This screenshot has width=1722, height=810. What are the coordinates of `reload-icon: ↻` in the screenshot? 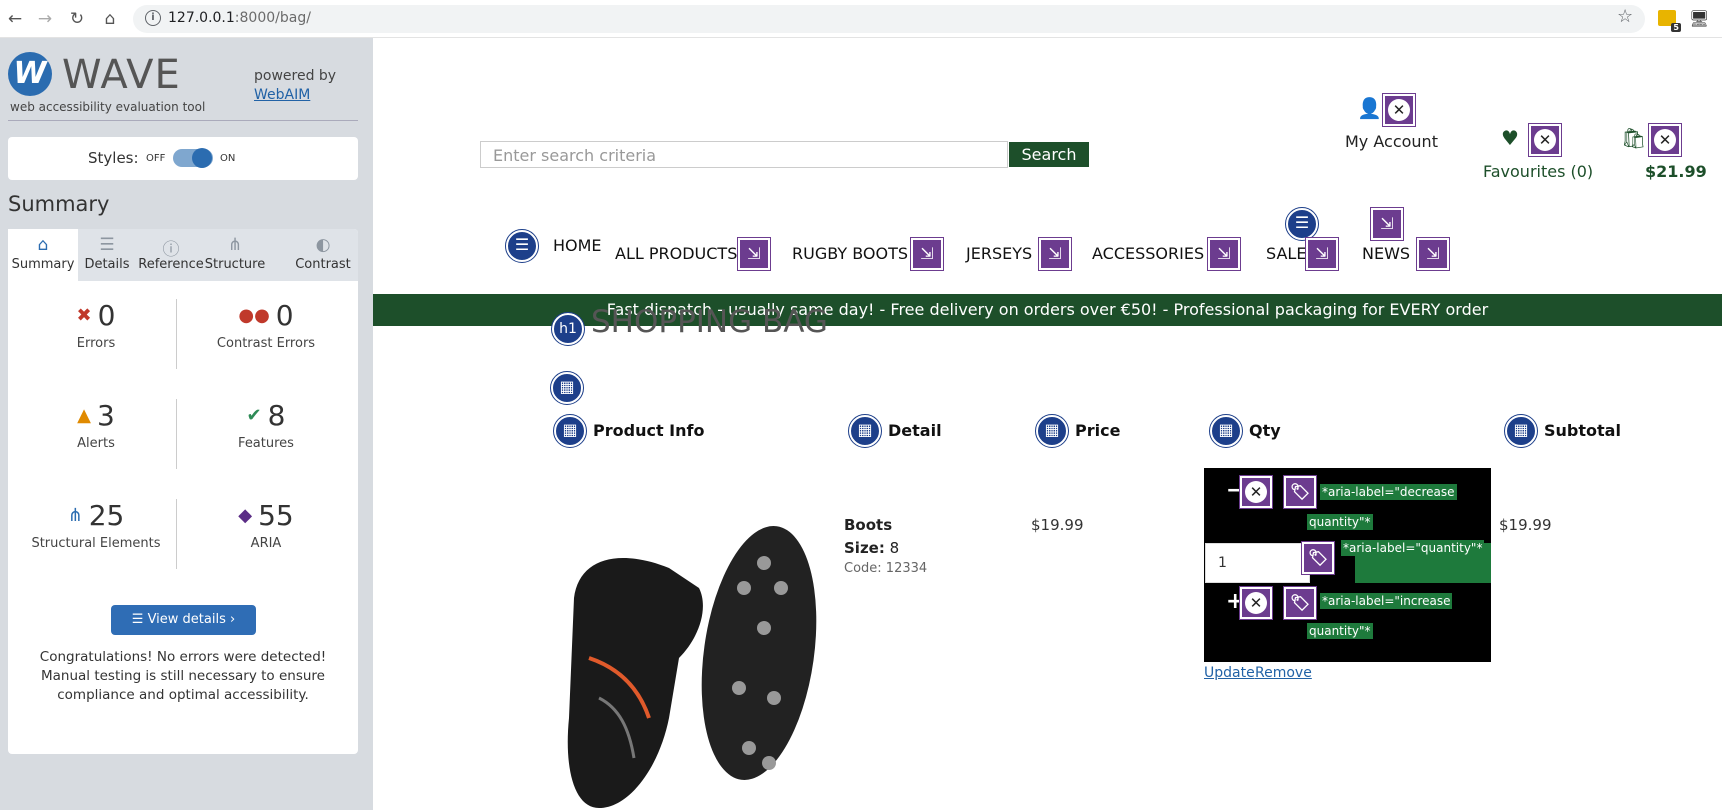 It's located at (77, 19).